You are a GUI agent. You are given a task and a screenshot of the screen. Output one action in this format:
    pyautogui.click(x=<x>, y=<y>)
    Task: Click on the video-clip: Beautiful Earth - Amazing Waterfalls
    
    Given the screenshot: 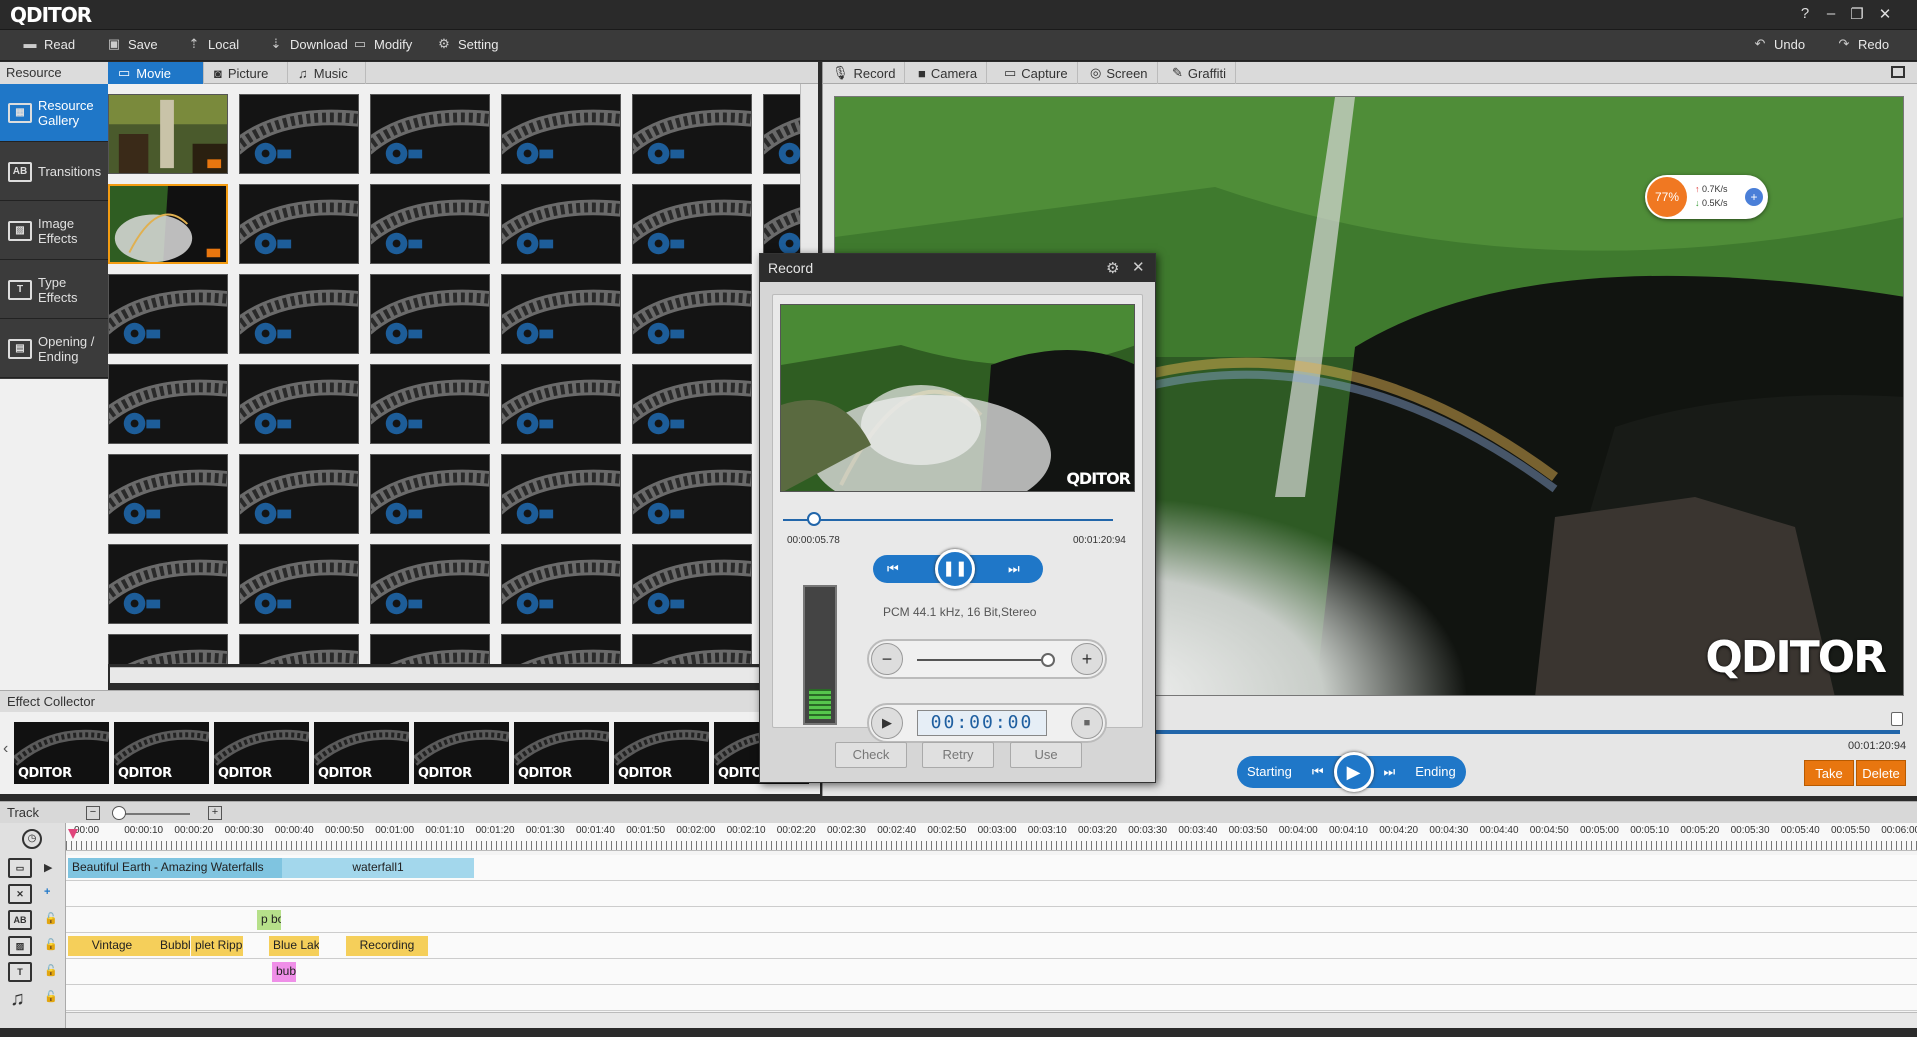 What is the action you would take?
    pyautogui.click(x=175, y=868)
    